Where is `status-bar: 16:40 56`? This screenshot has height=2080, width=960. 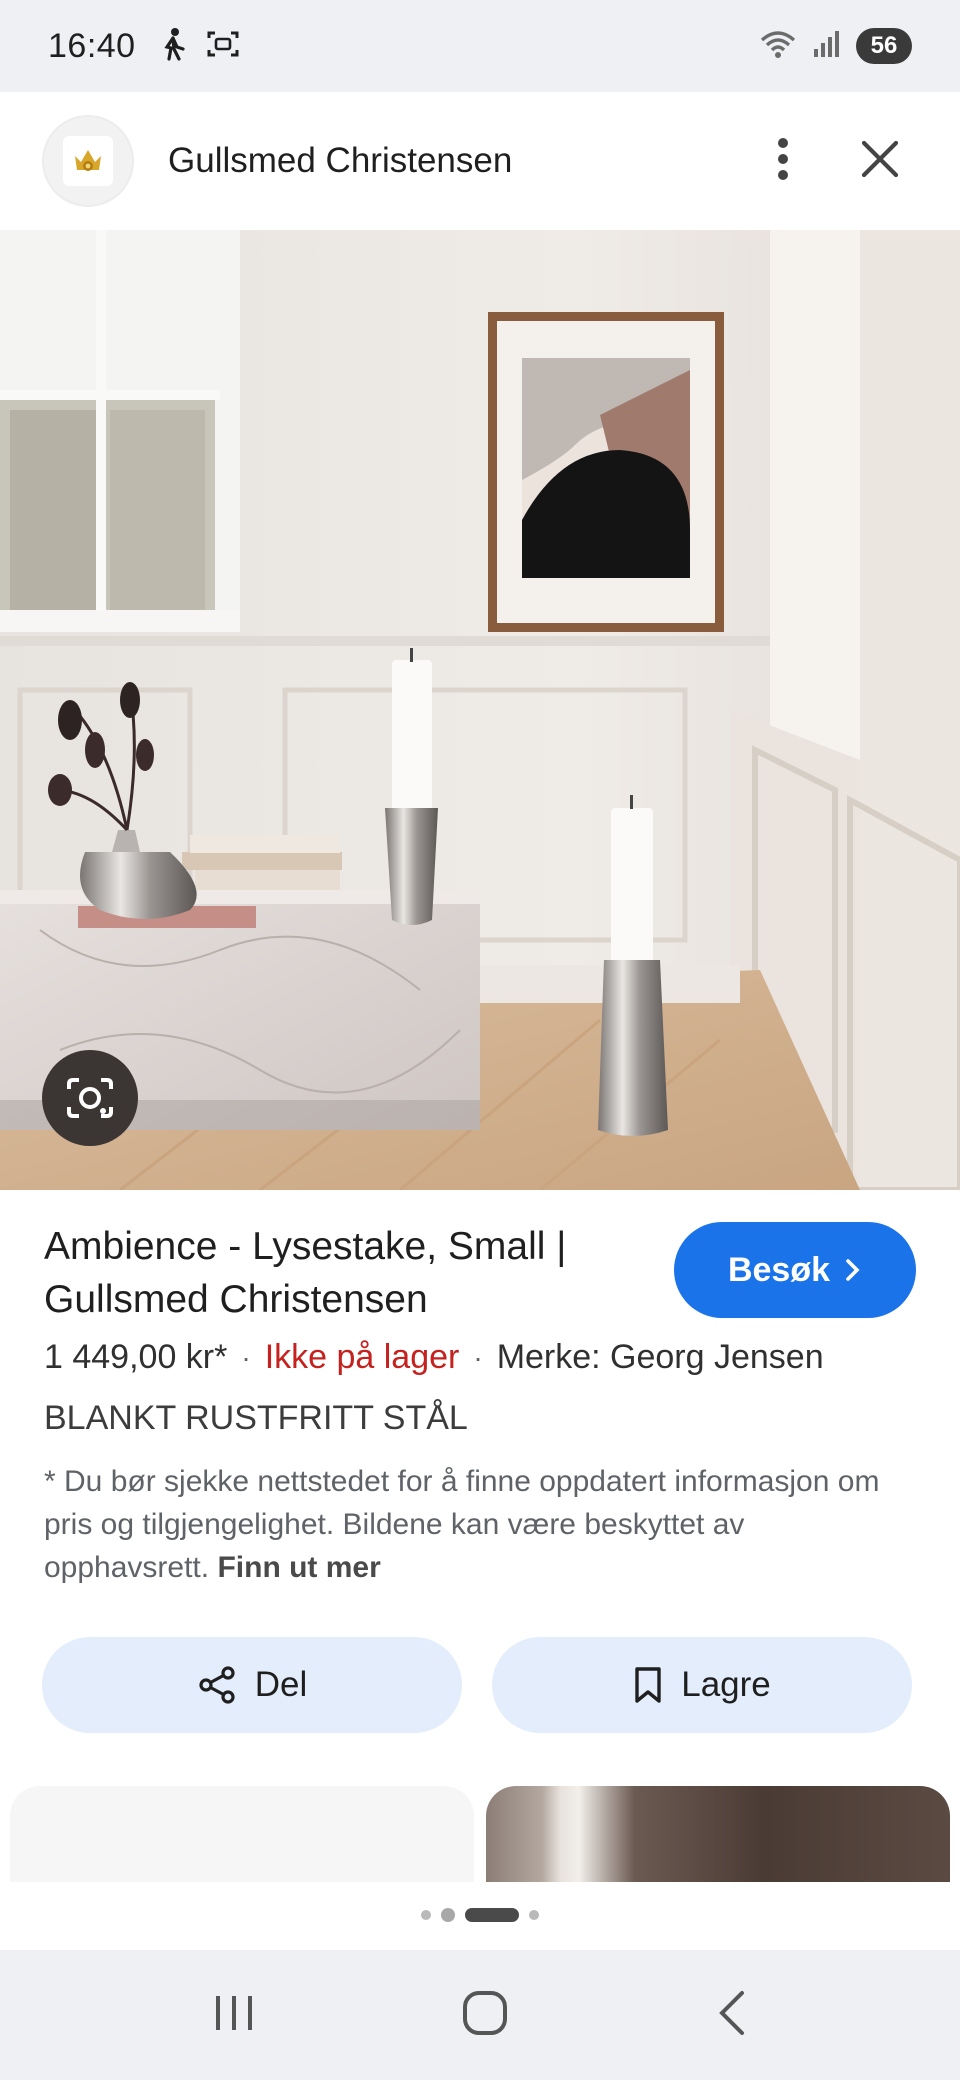 status-bar: 16:40 56 is located at coordinates (480, 46).